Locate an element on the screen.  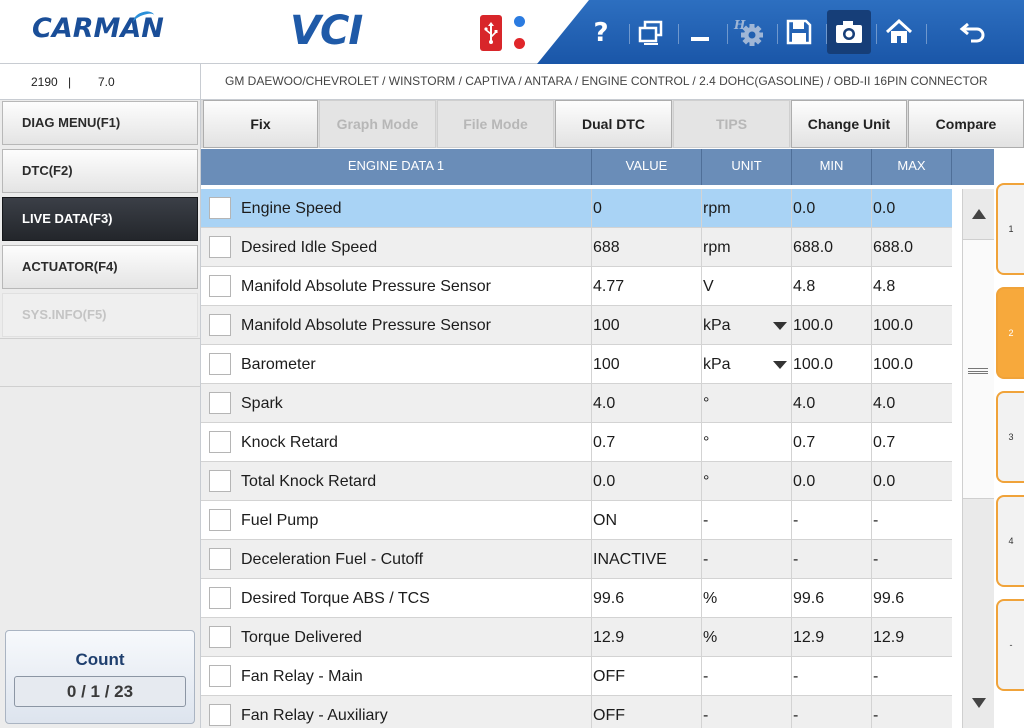
row-unit: rpm is located at coordinates (717, 247).